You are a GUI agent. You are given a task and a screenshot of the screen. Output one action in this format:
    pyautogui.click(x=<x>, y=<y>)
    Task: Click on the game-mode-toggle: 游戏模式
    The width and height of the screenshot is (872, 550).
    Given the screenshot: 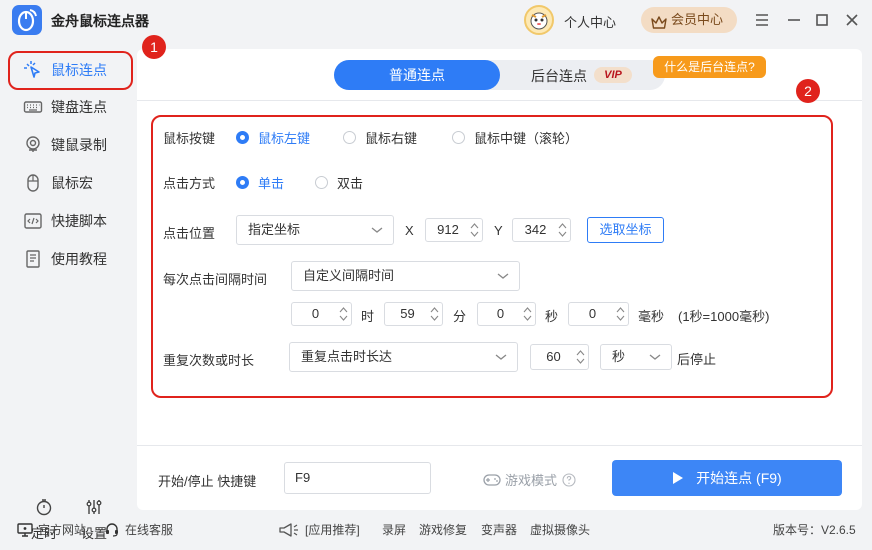 What is the action you would take?
    pyautogui.click(x=529, y=479)
    